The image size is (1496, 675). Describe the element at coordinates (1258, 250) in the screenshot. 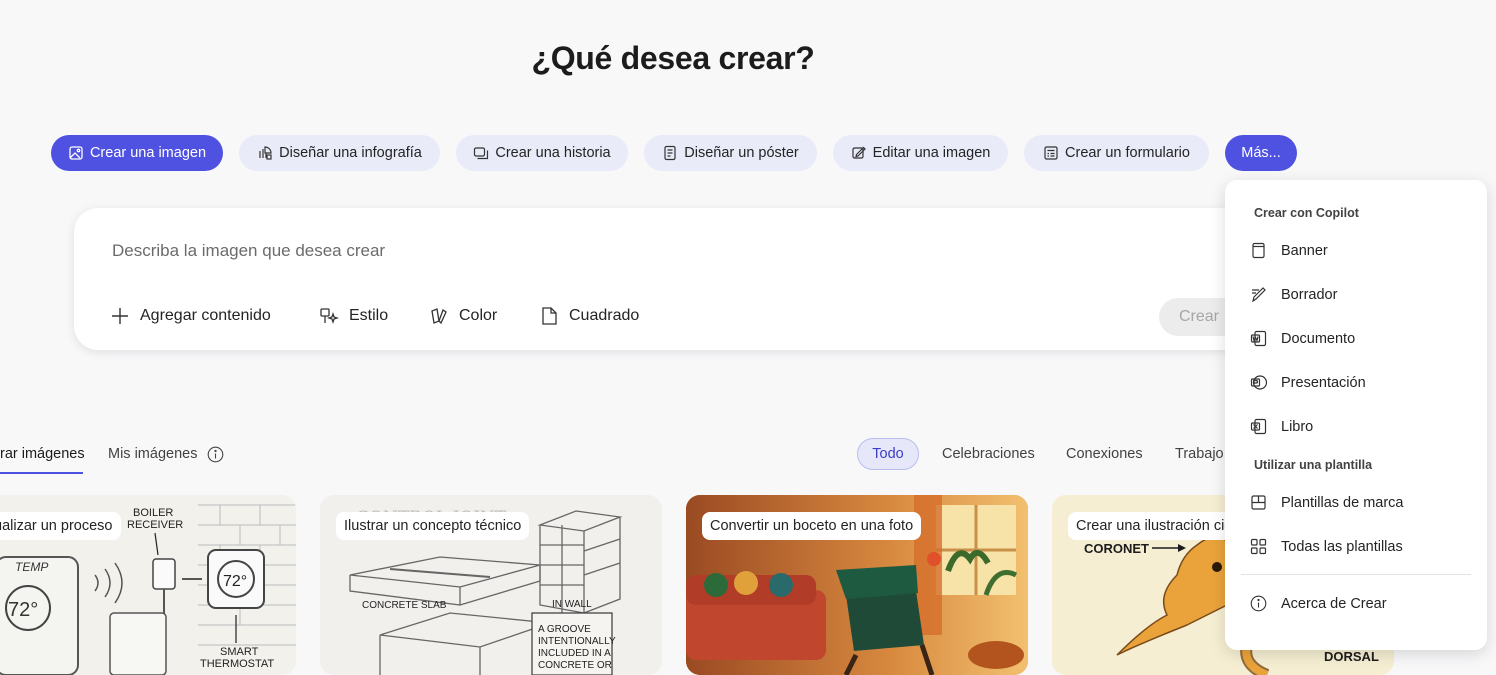

I see `banner-icon` at that location.